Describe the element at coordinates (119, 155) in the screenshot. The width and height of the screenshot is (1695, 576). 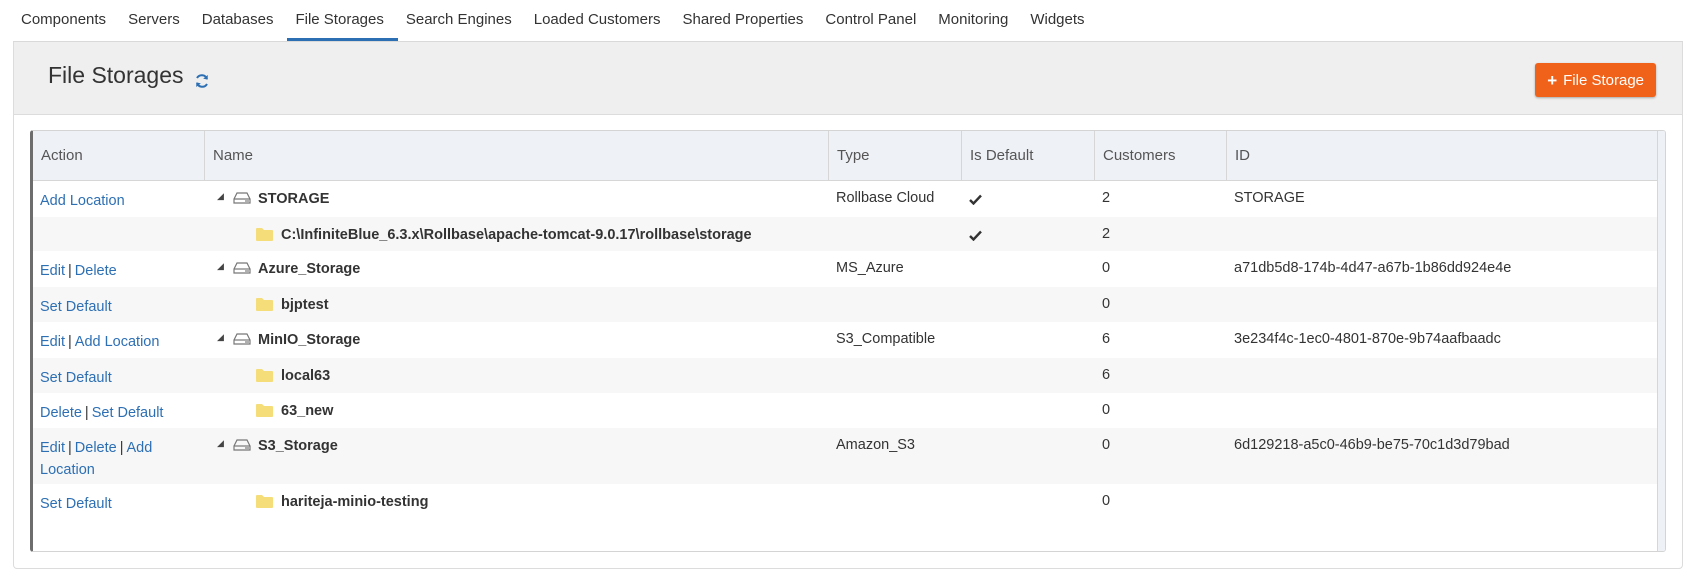
I see `column-header-action: Action` at that location.